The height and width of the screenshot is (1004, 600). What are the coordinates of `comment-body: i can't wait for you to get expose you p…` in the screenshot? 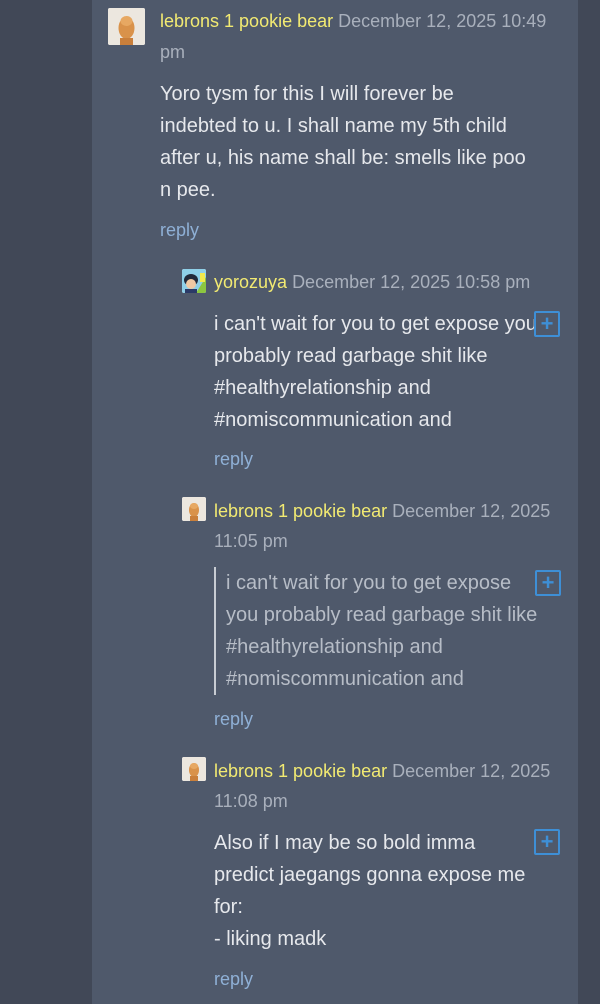 It's located at (394, 372).